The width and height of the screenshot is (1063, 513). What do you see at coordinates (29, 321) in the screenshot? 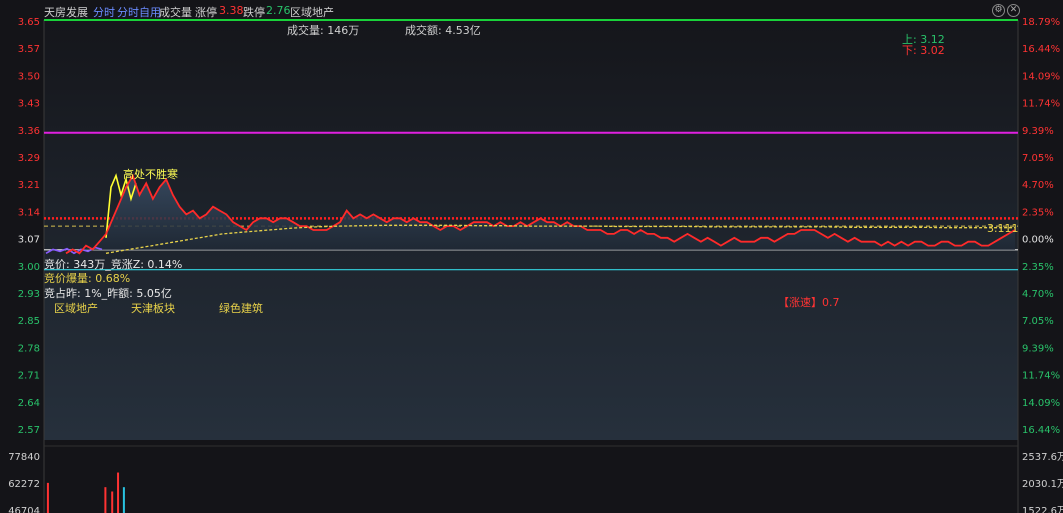
I see `price-tick-label: 2.85` at bounding box center [29, 321].